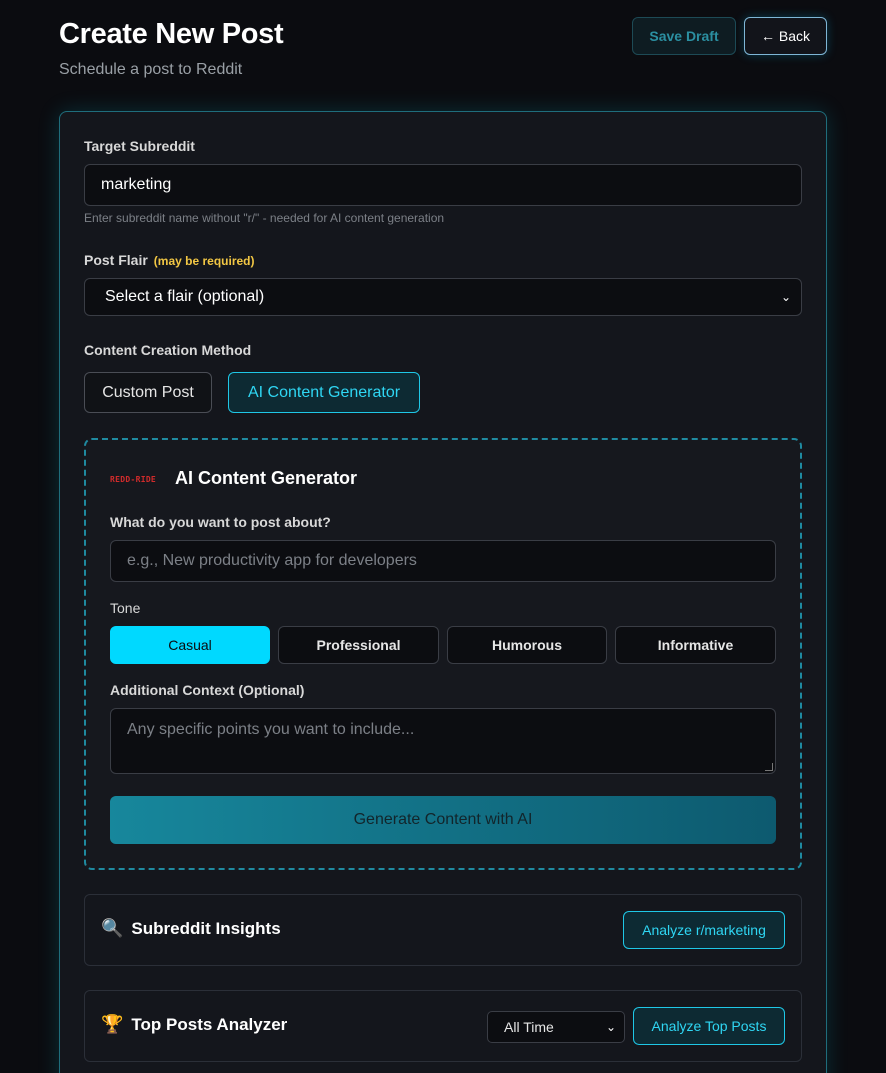 This screenshot has width=886, height=1073. I want to click on flair-select: Select a flair (optional) ⌄, so click(443, 297).